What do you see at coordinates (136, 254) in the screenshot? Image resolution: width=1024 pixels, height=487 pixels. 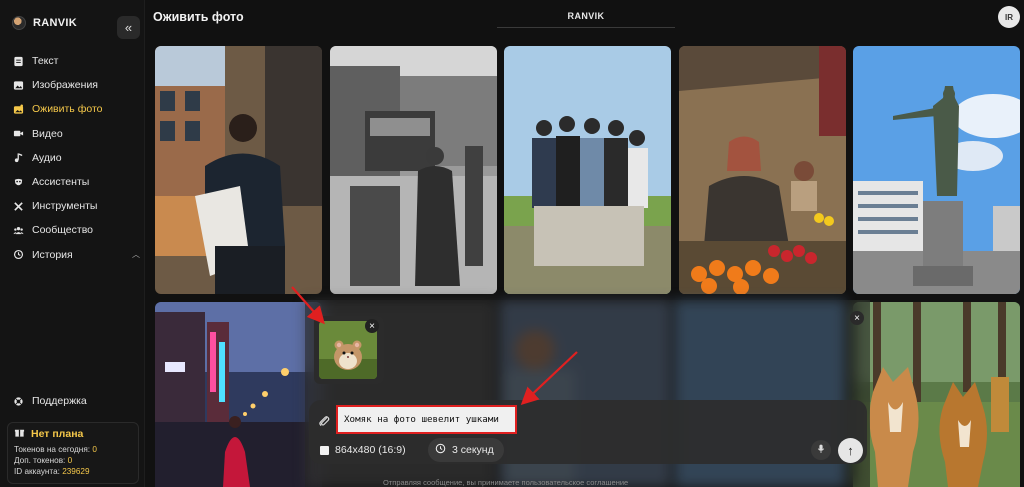 I see `chevron-up-icon: ︿` at bounding box center [136, 254].